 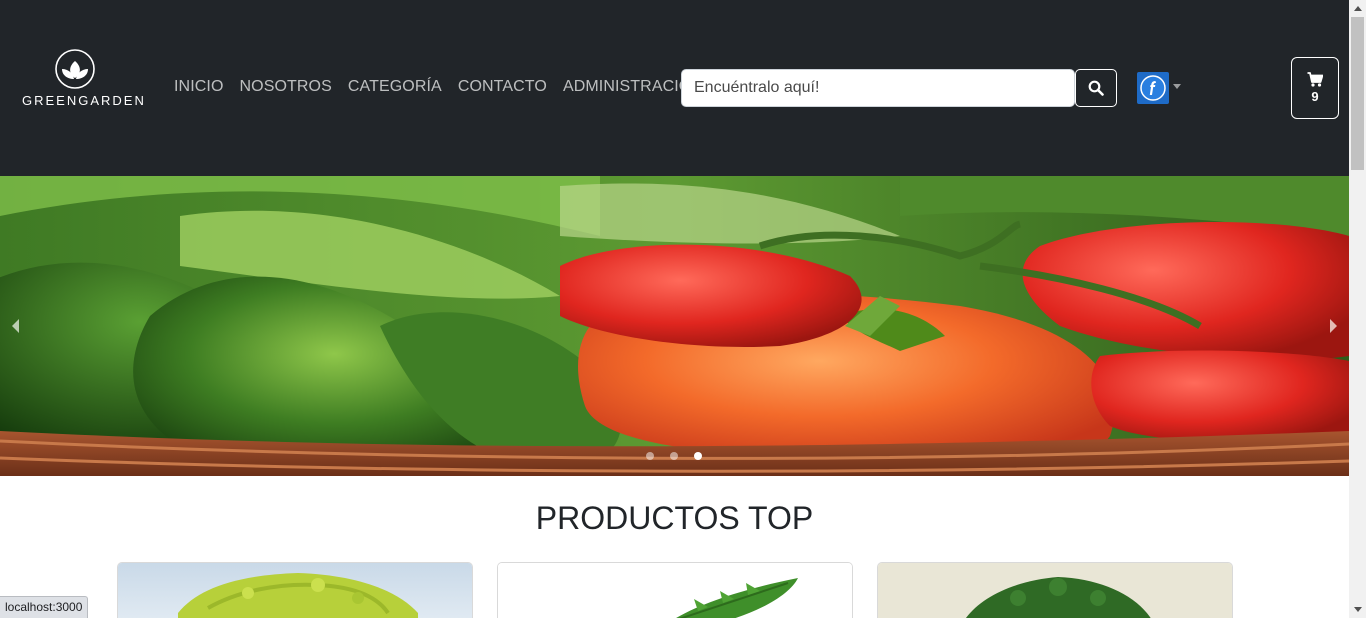 I want to click on search-icon, so click(x=1096, y=88).